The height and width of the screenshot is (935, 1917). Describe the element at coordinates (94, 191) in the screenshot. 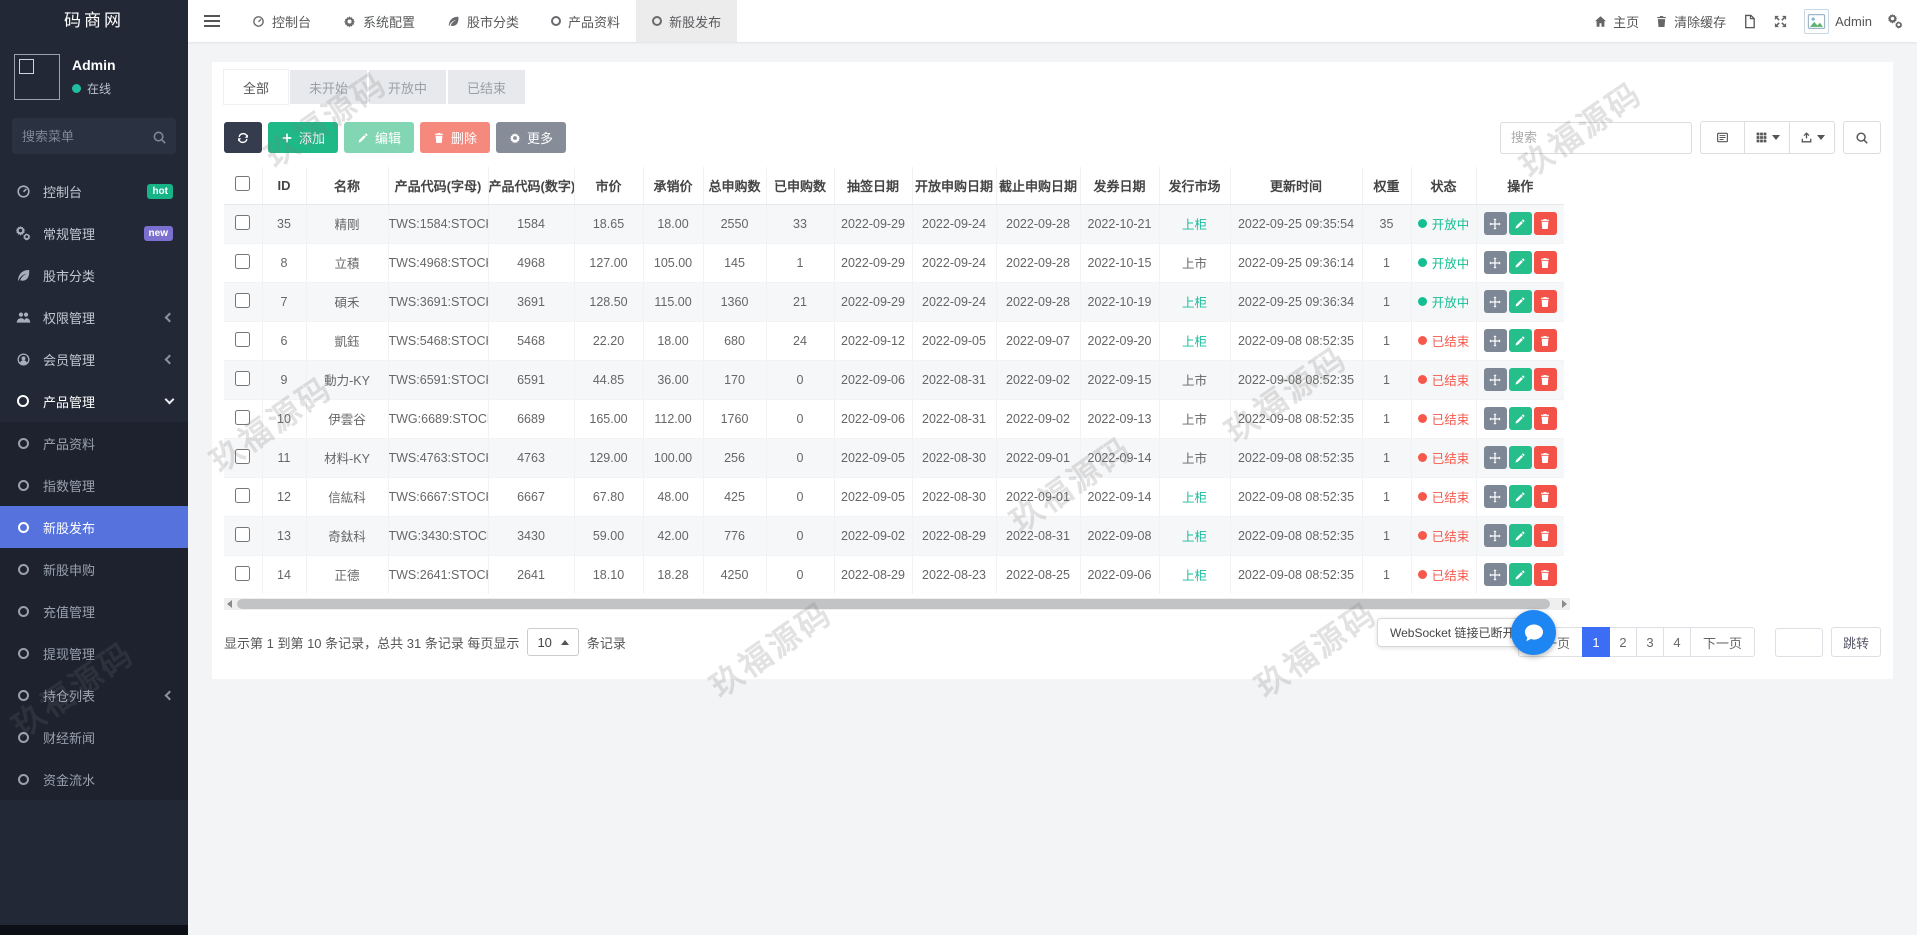

I see `sidebar-item-dashboard: 控制台 hot` at that location.